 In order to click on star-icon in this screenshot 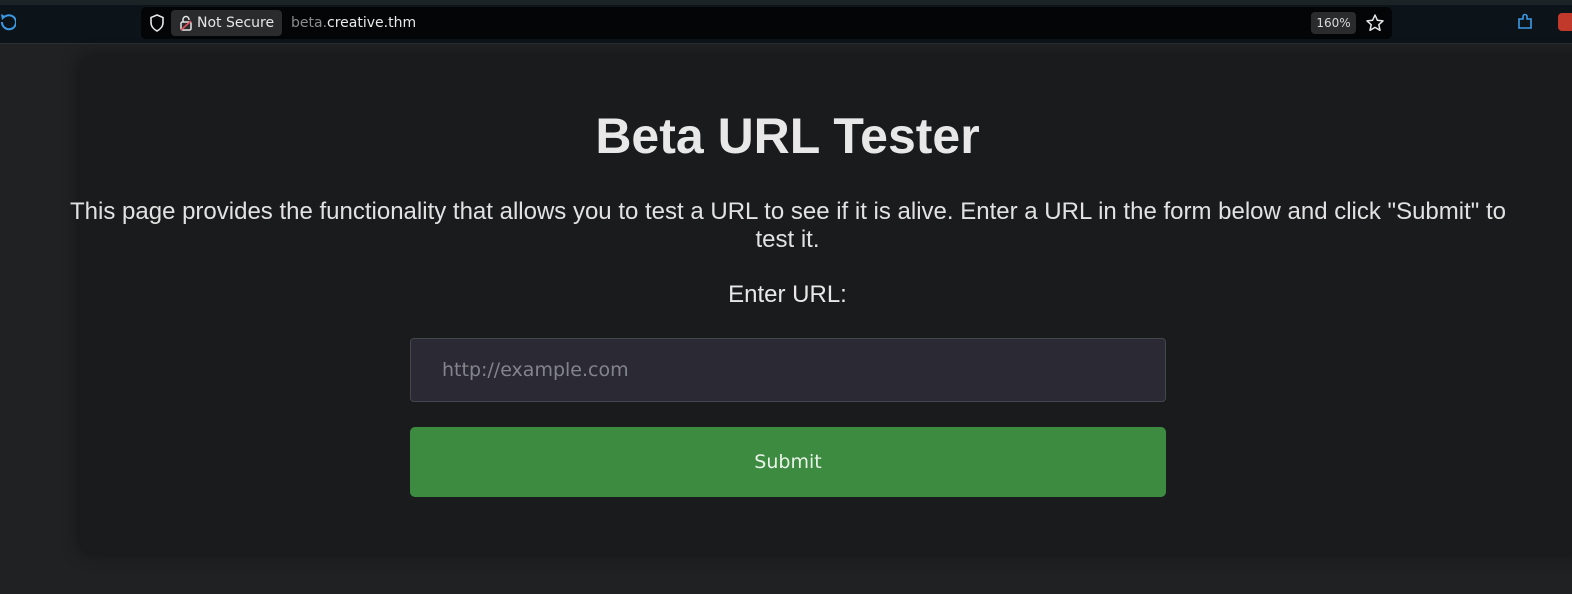, I will do `click(1375, 23)`.